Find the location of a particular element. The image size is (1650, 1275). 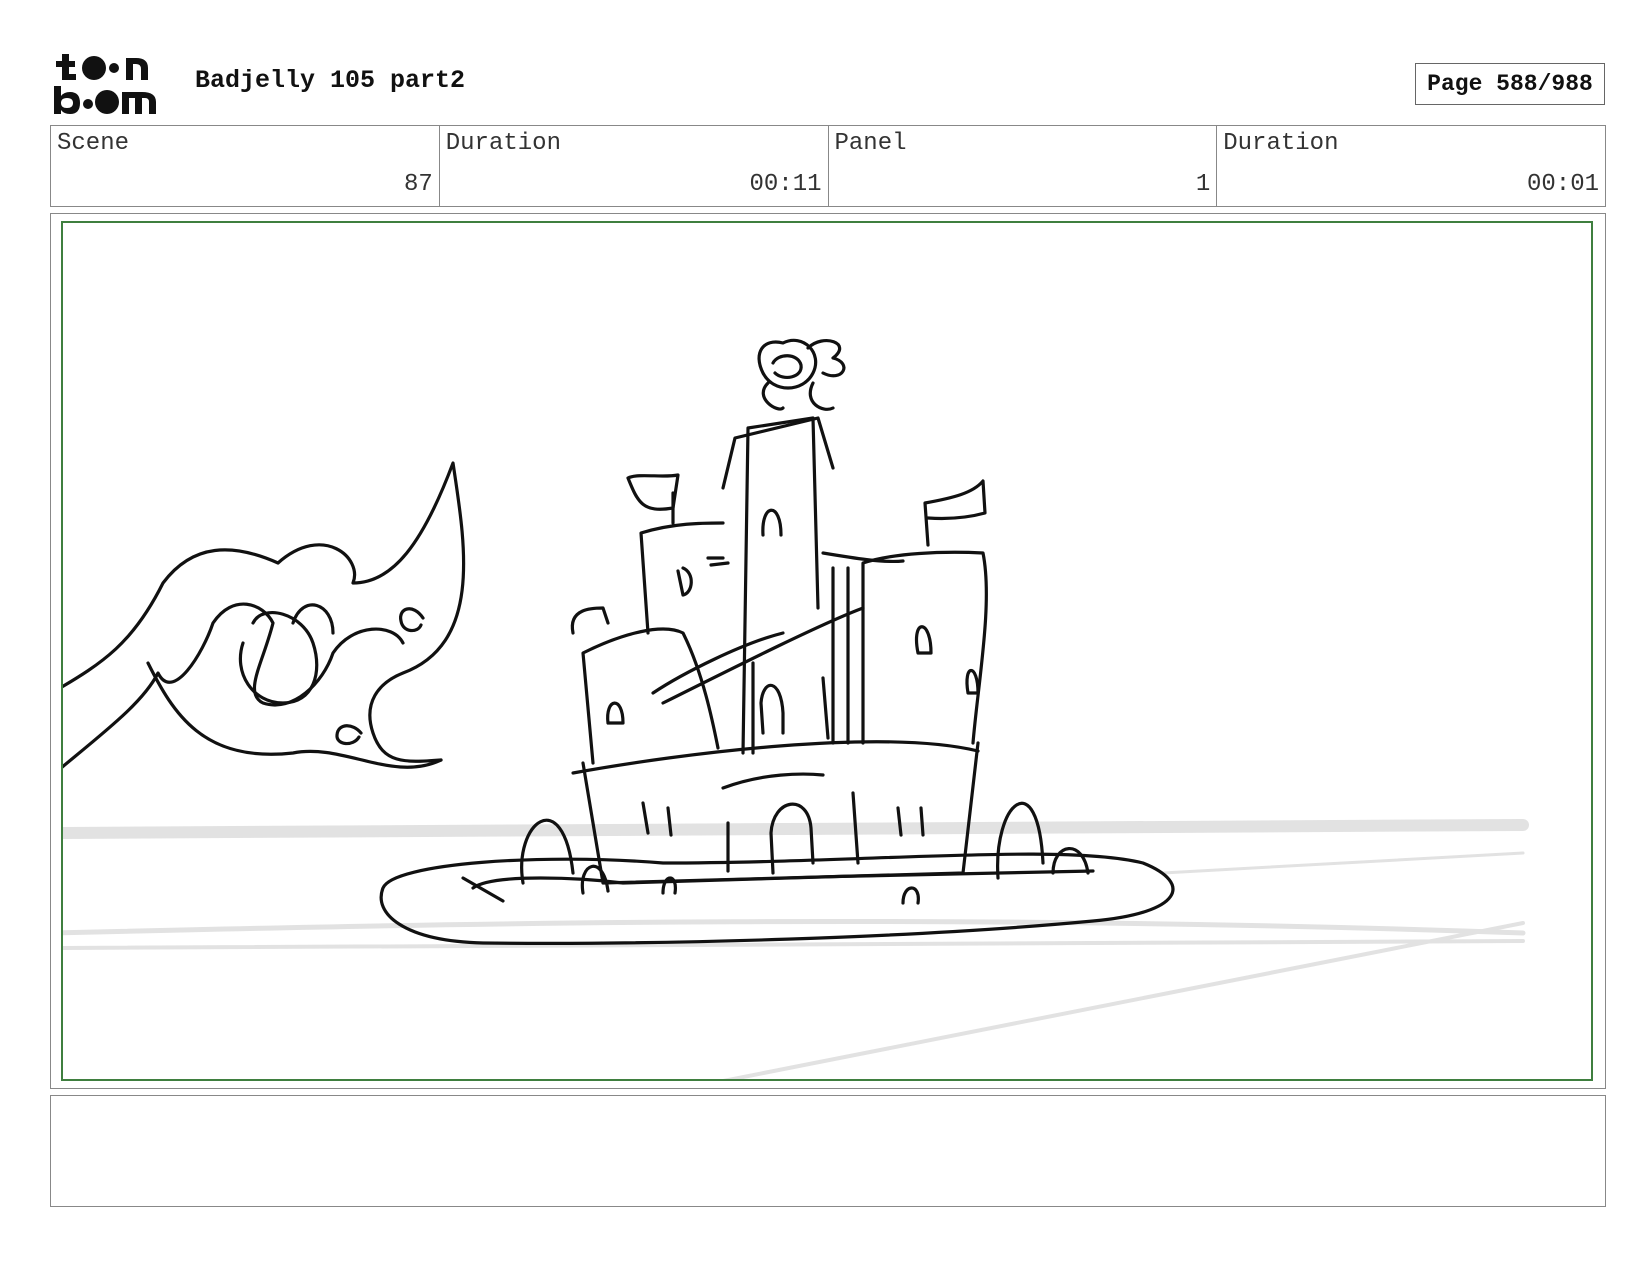

document-title: Badjelly 105 part2 is located at coordinates (330, 80).